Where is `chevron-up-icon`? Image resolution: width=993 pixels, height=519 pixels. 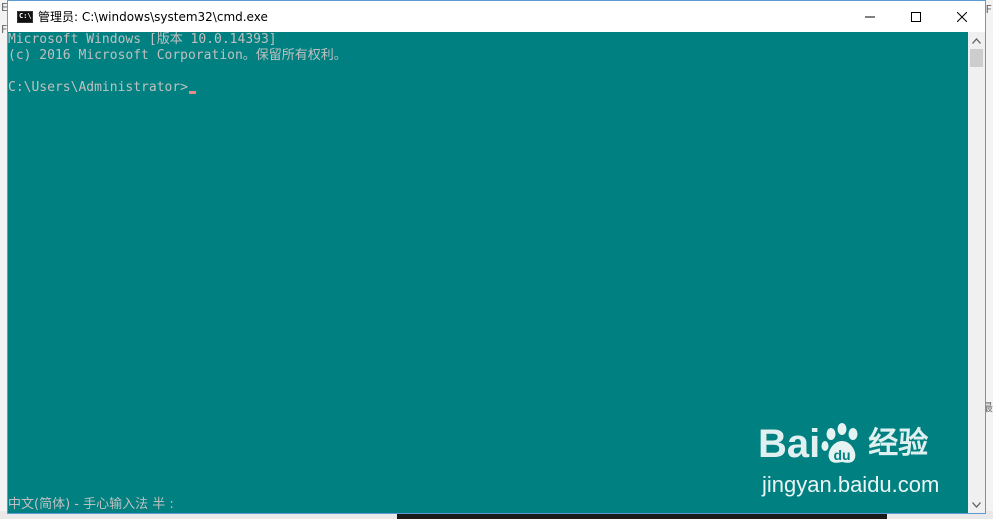
chevron-up-icon is located at coordinates (976, 40).